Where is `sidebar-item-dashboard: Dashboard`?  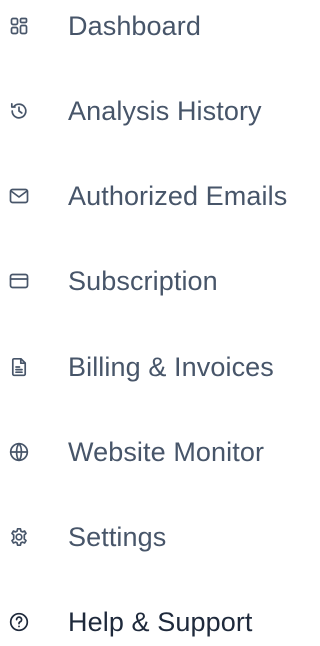 sidebar-item-dashboard: Dashboard is located at coordinates (158, 26).